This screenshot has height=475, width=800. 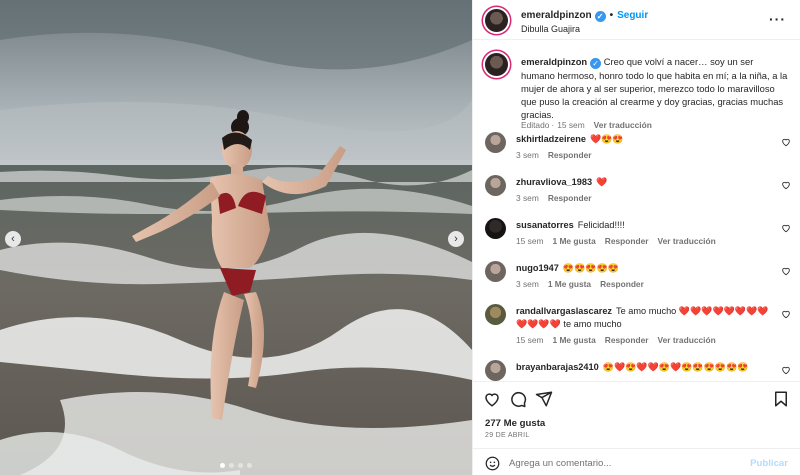 What do you see at coordinates (492, 463) in the screenshot?
I see `emoji-icon` at bounding box center [492, 463].